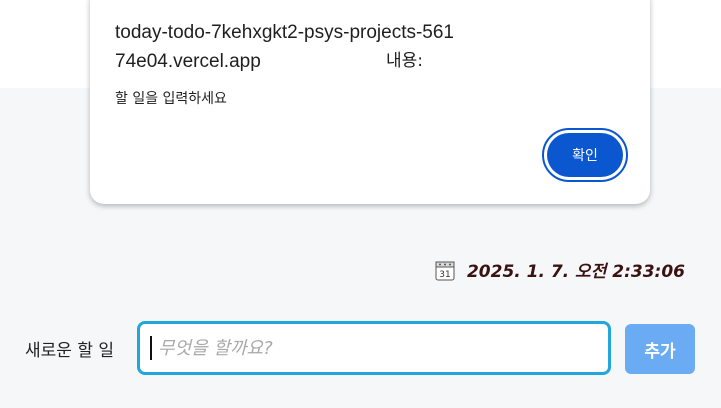  I want to click on todo-label: 새로운 할 일, so click(70, 351).